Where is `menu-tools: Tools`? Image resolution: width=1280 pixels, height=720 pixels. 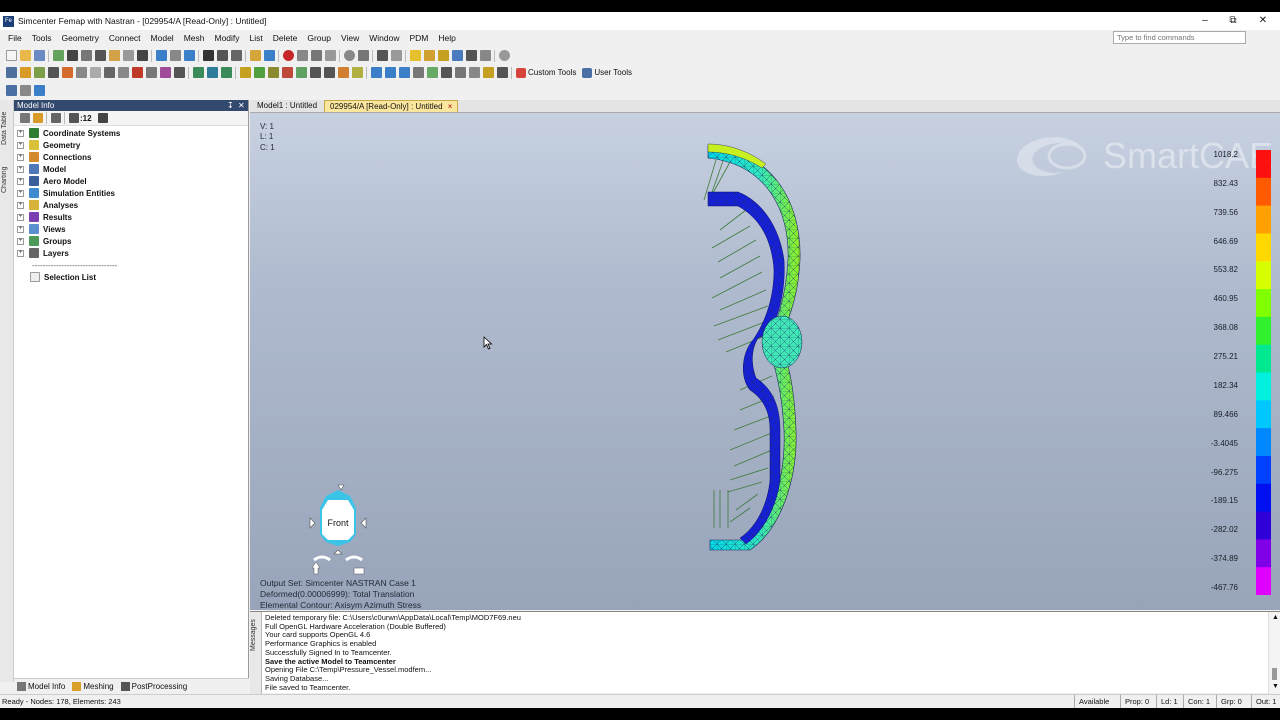
menu-tools: Tools is located at coordinates (42, 38).